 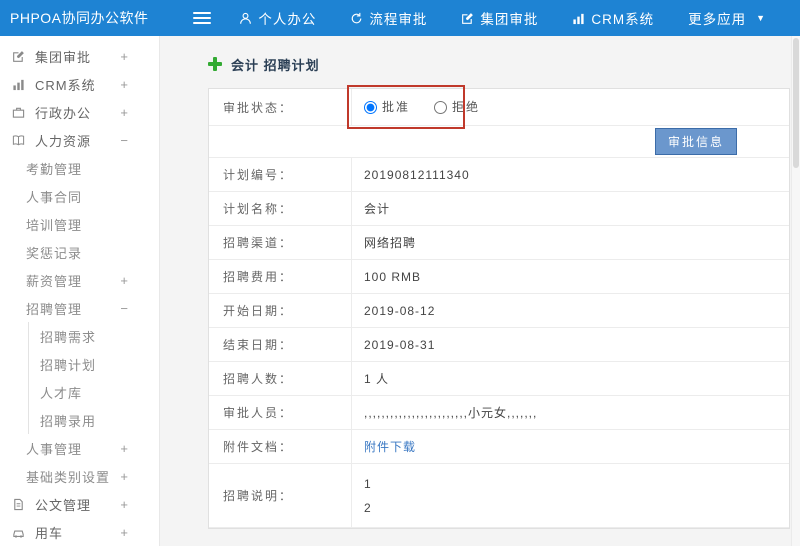 I want to click on field-value: 1 人, so click(x=570, y=378).